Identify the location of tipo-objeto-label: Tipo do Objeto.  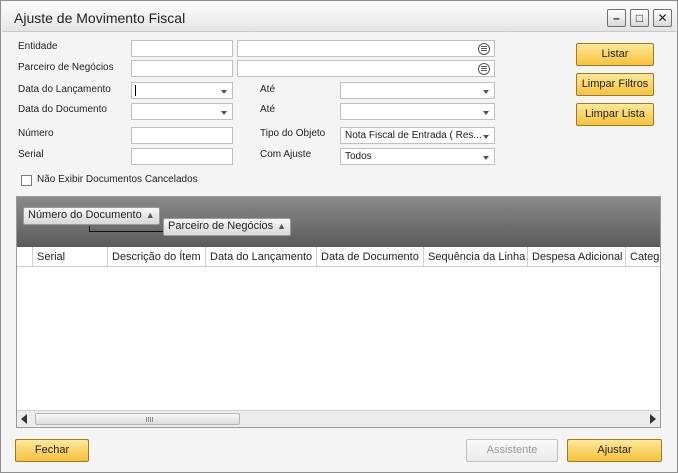
(293, 133).